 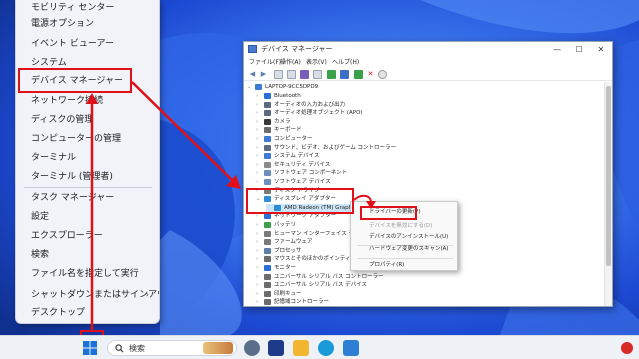 I want to click on properties-icon, so click(x=278, y=74).